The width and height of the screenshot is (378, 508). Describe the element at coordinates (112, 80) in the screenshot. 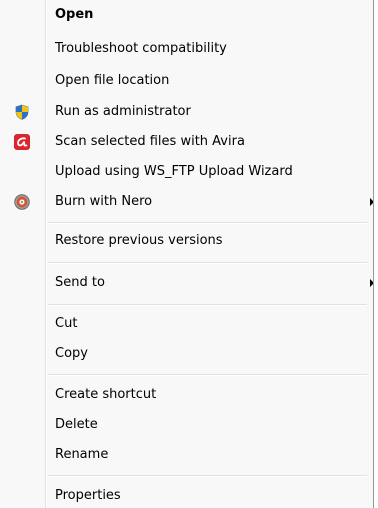

I see `menu-item-label: Open file location` at that location.